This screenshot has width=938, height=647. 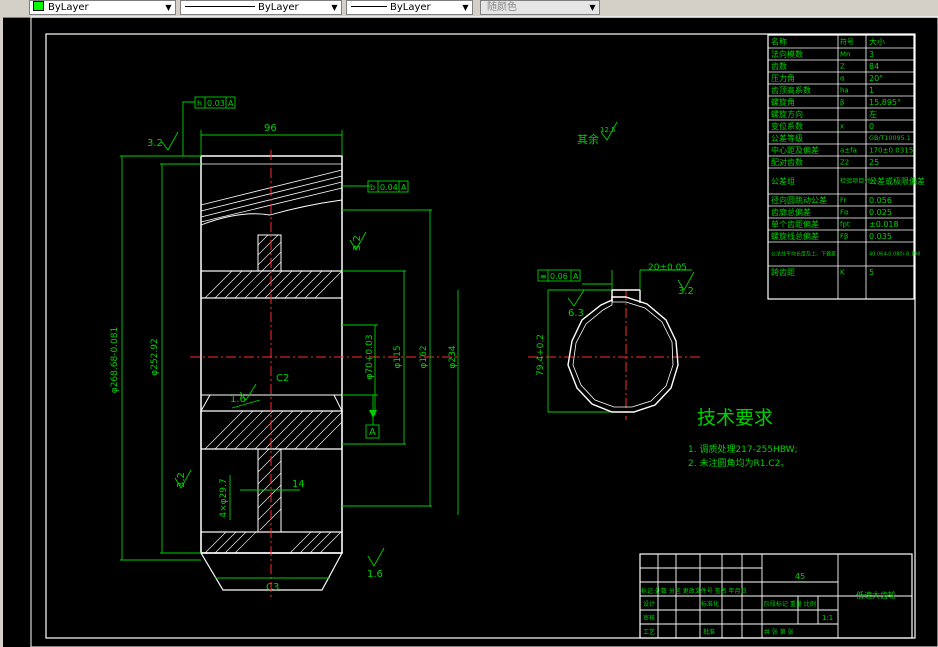 What do you see at coordinates (667, 268) in the screenshot?
I see `dim-text: 20±0.05` at bounding box center [667, 268].